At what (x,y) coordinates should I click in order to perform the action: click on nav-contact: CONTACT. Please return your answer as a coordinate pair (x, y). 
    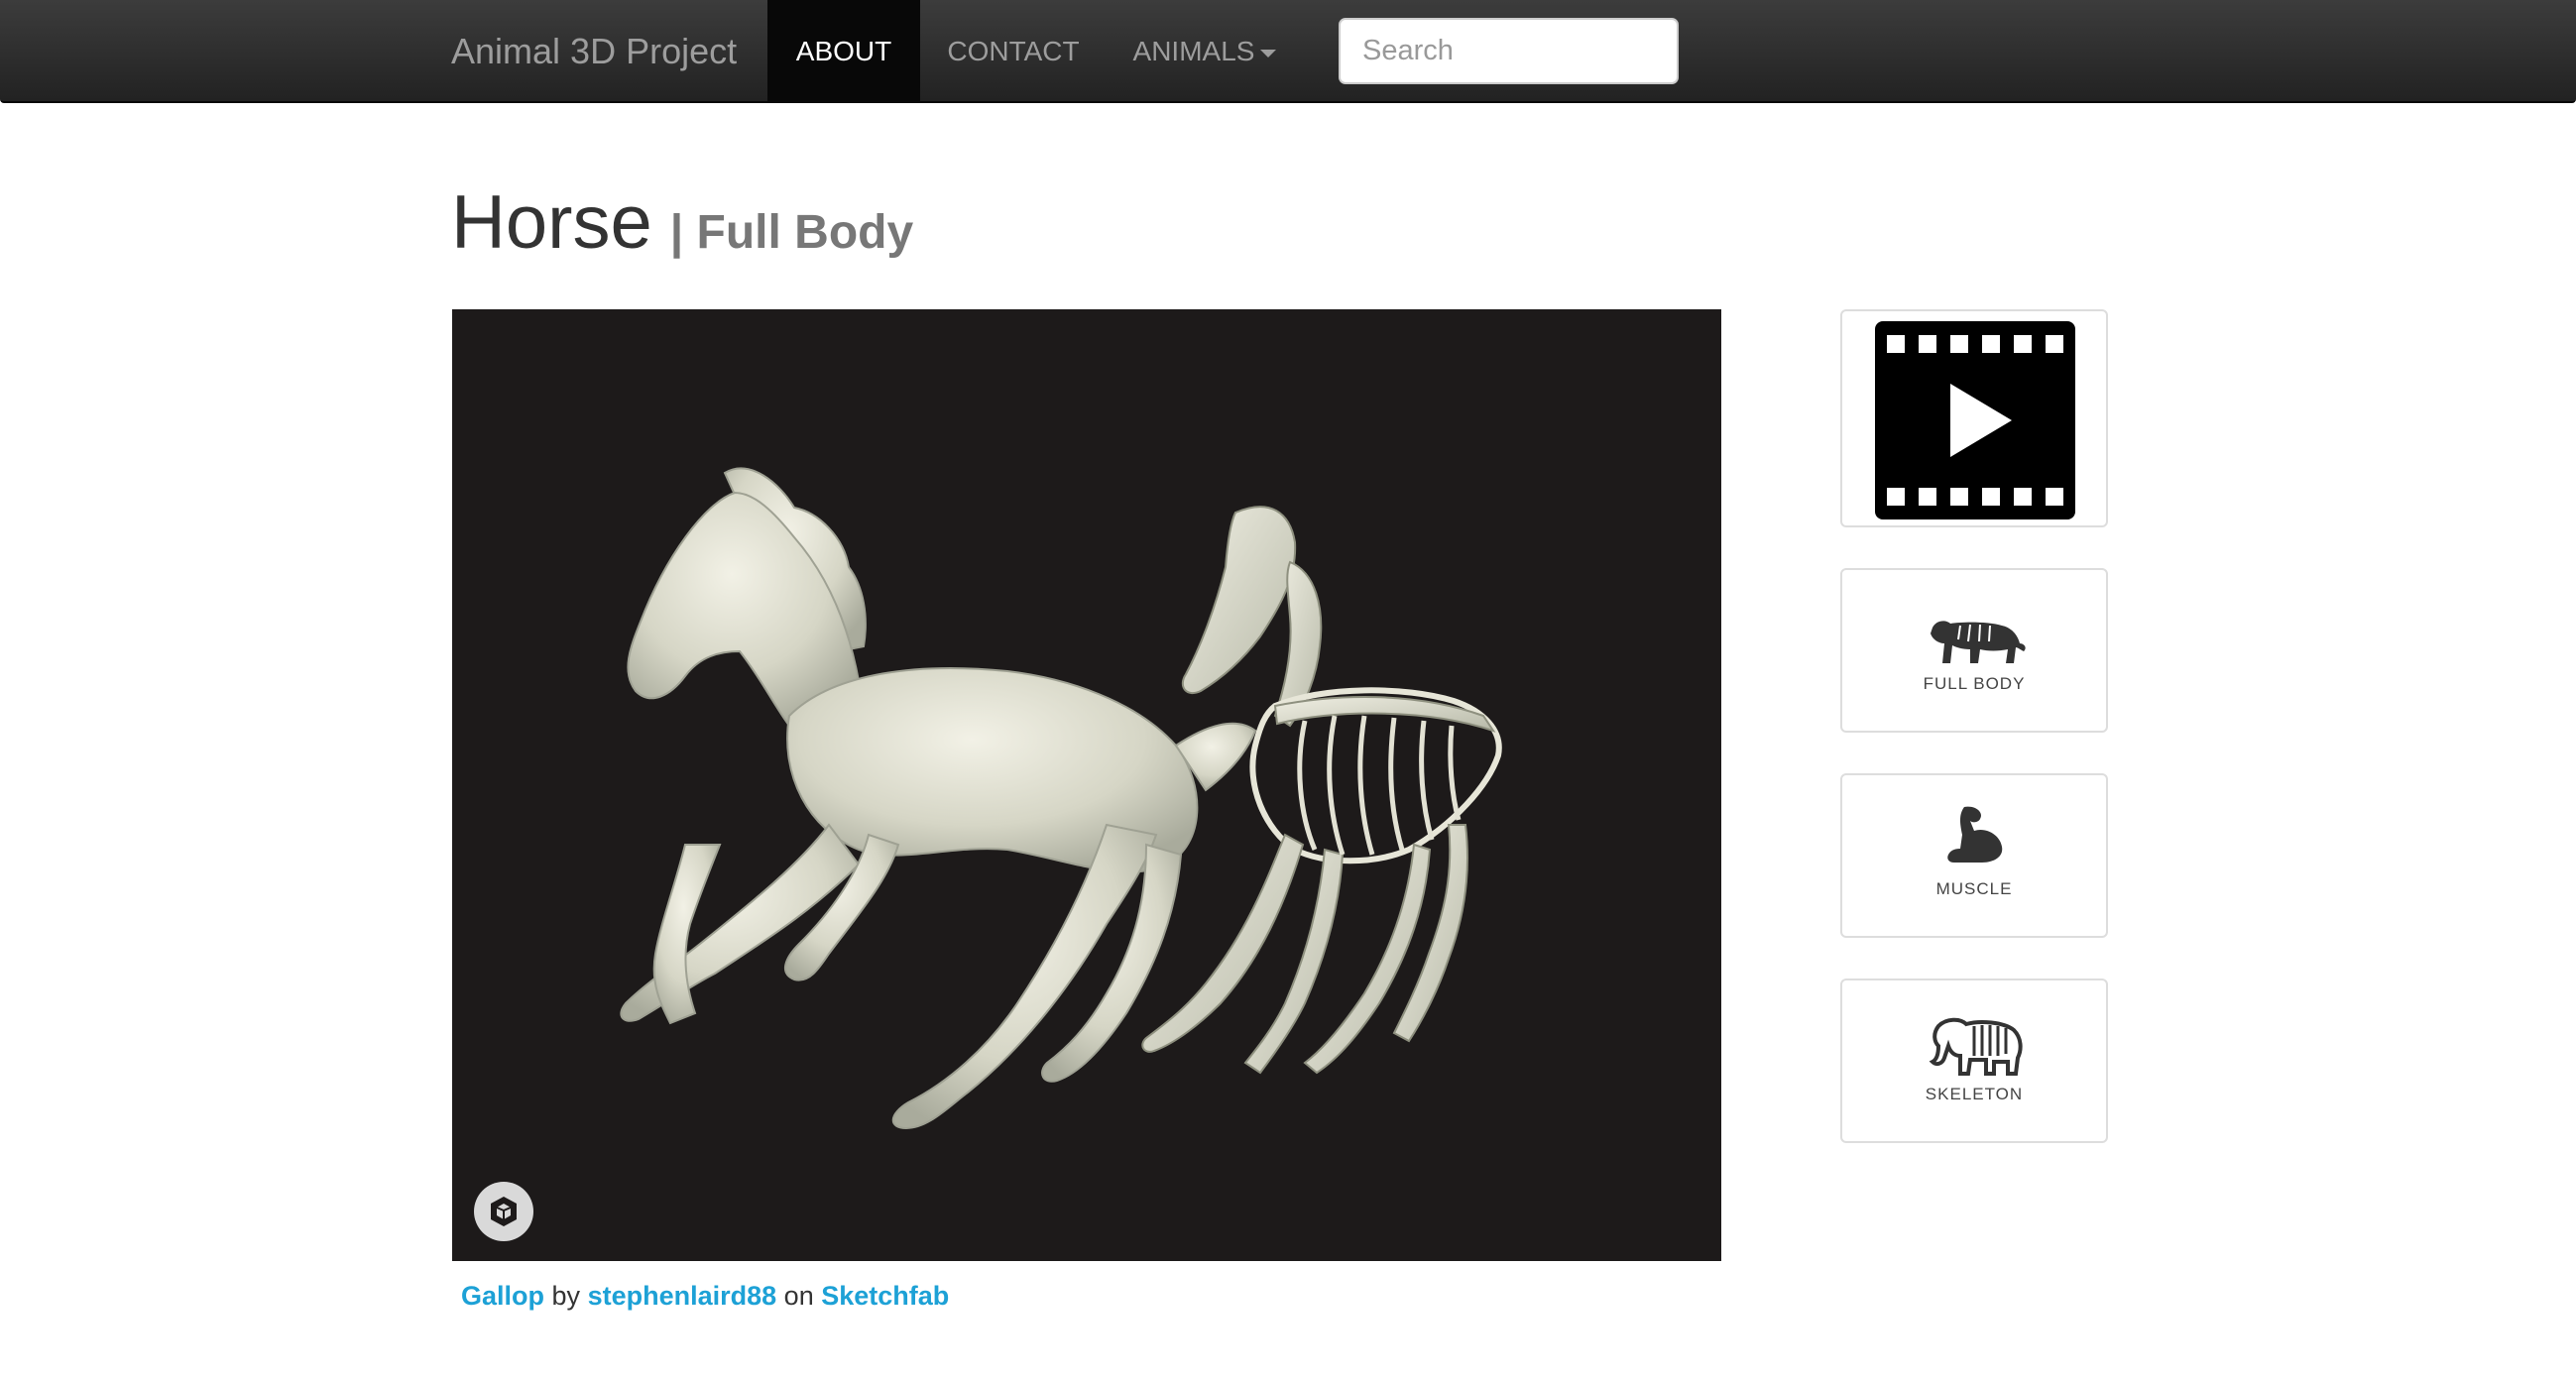
    Looking at the image, I should click on (1013, 50).